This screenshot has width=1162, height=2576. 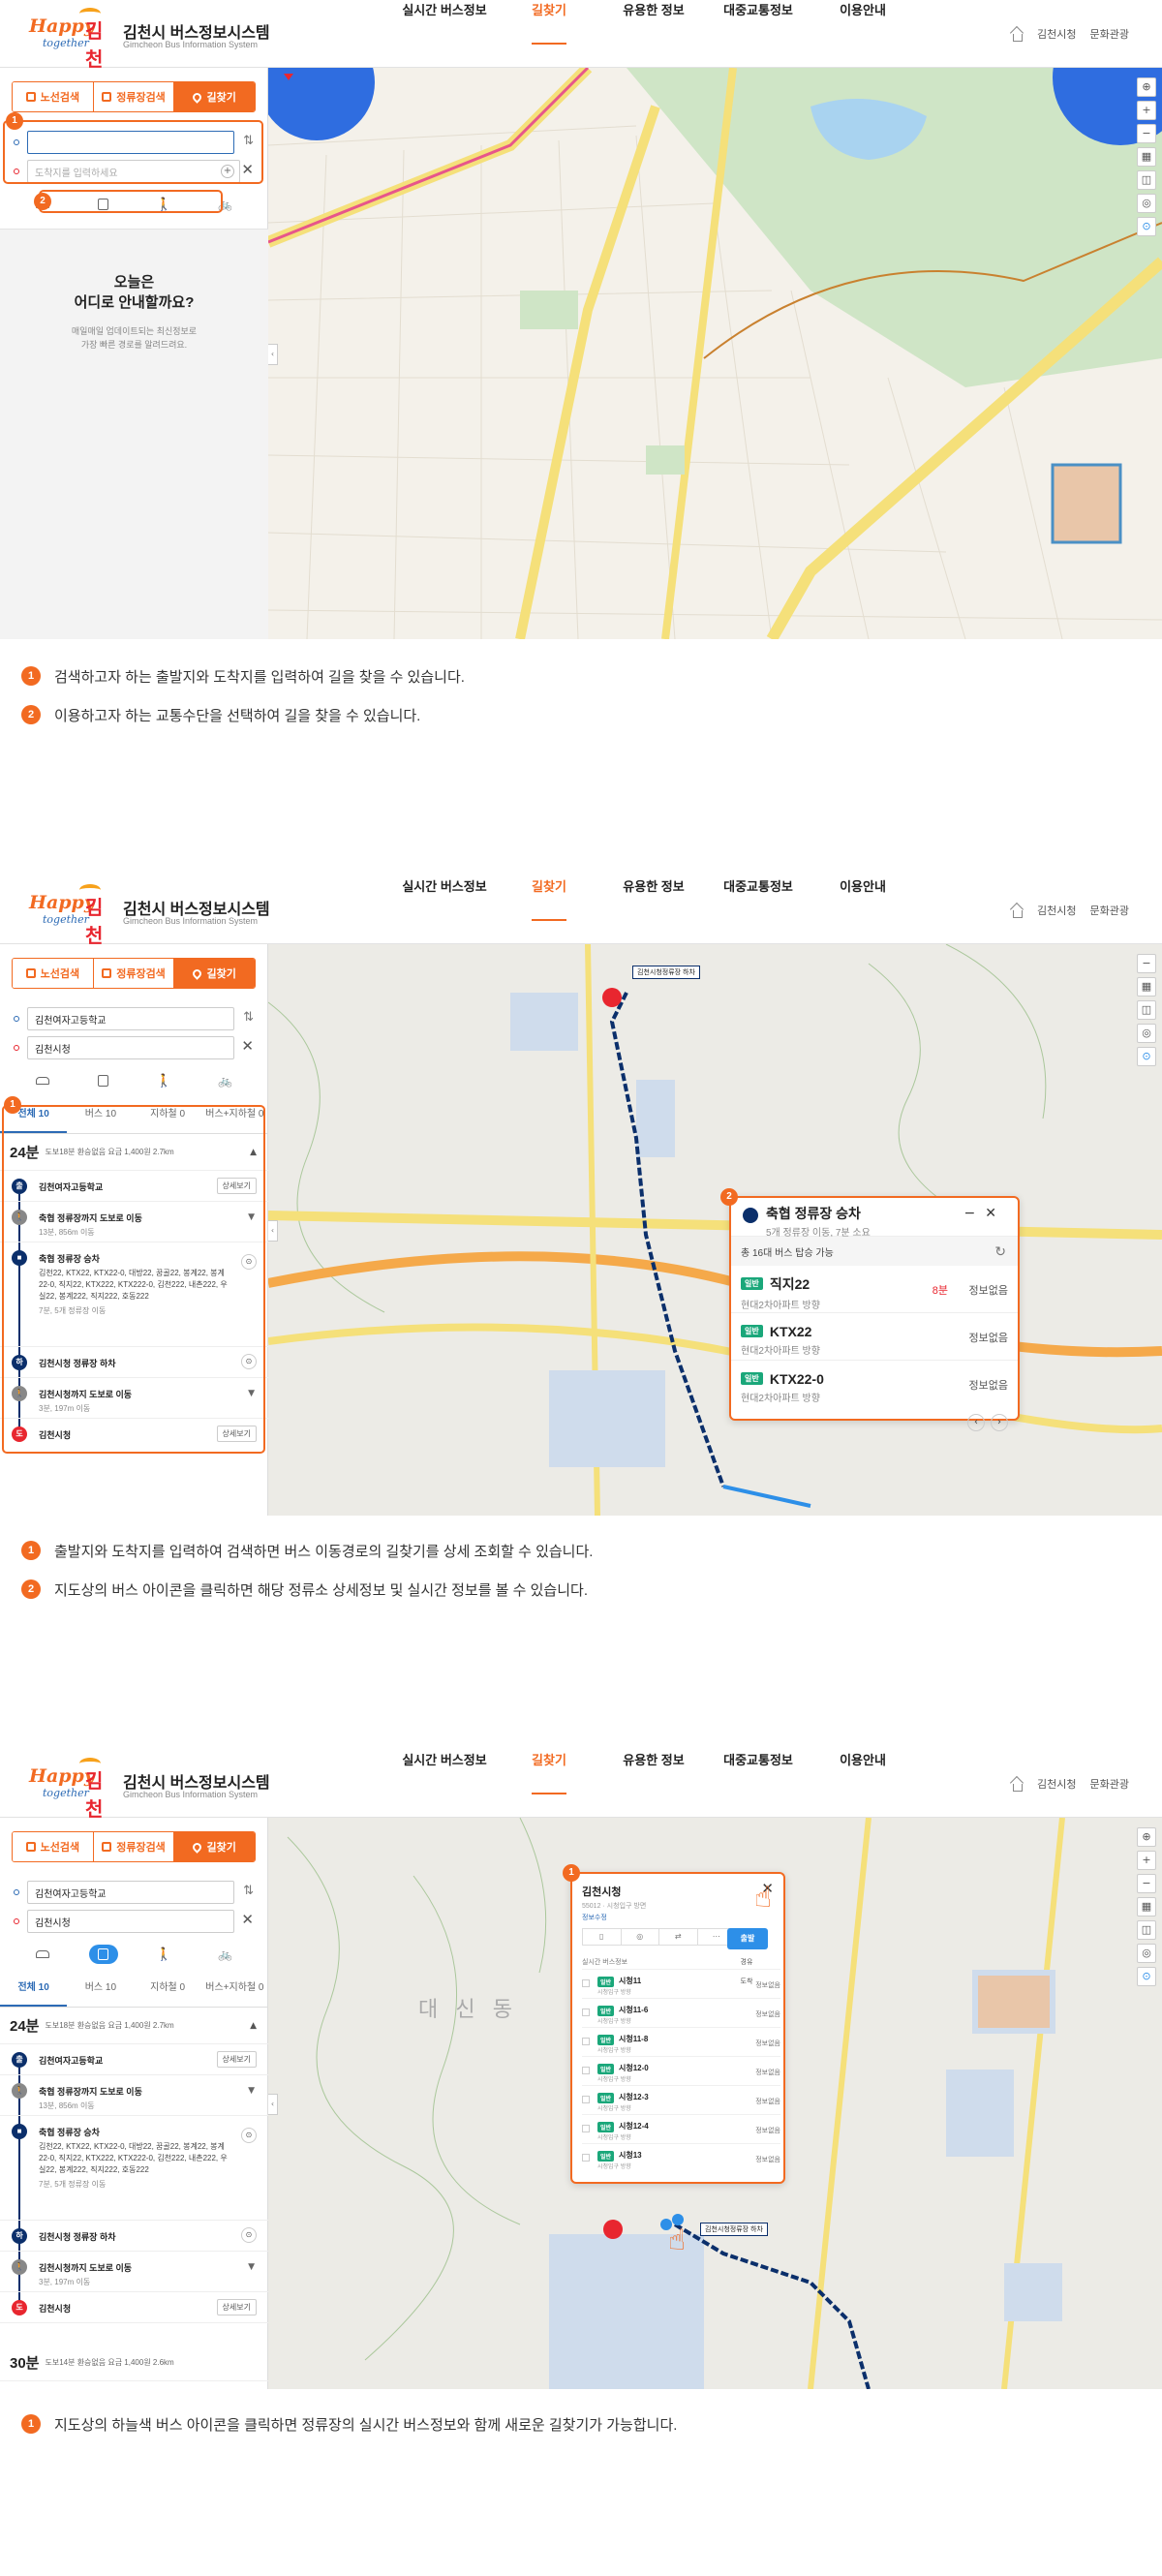 I want to click on bus-row: 일반 시청13 시청입구 방향 정보없음, so click(x=681, y=2157).